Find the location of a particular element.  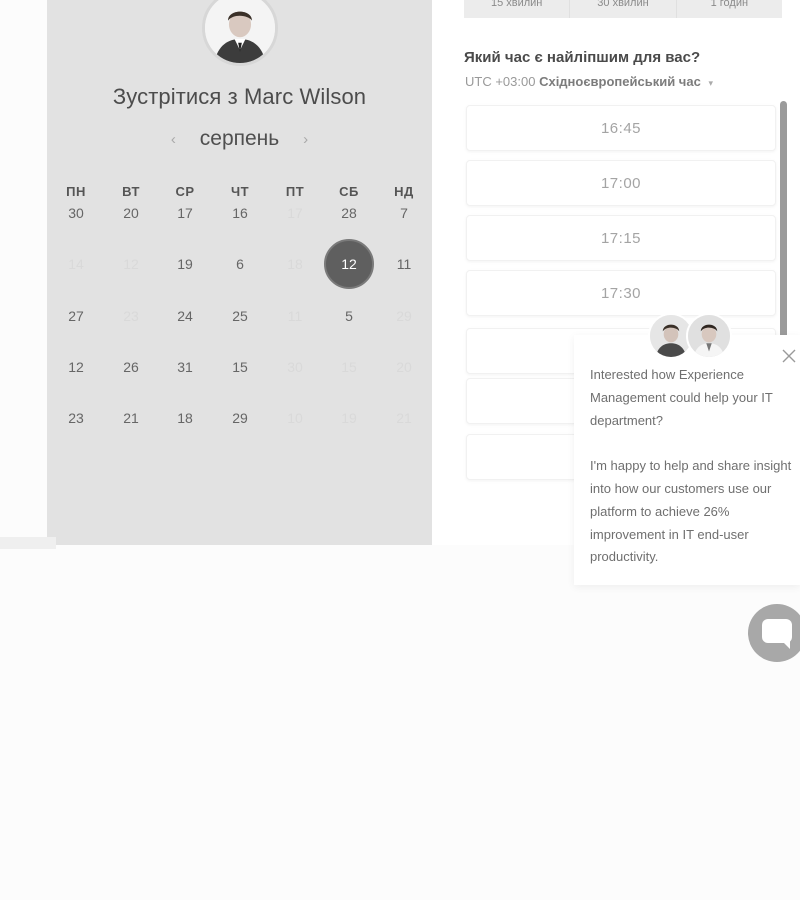

chevron-right-icon: › is located at coordinates (306, 139).